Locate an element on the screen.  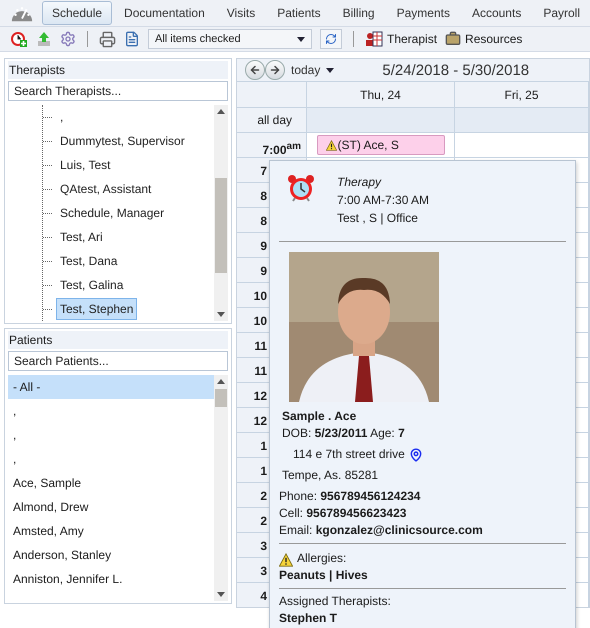
time-label: 7:00$^{am}$ is located at coordinates (281, 149).